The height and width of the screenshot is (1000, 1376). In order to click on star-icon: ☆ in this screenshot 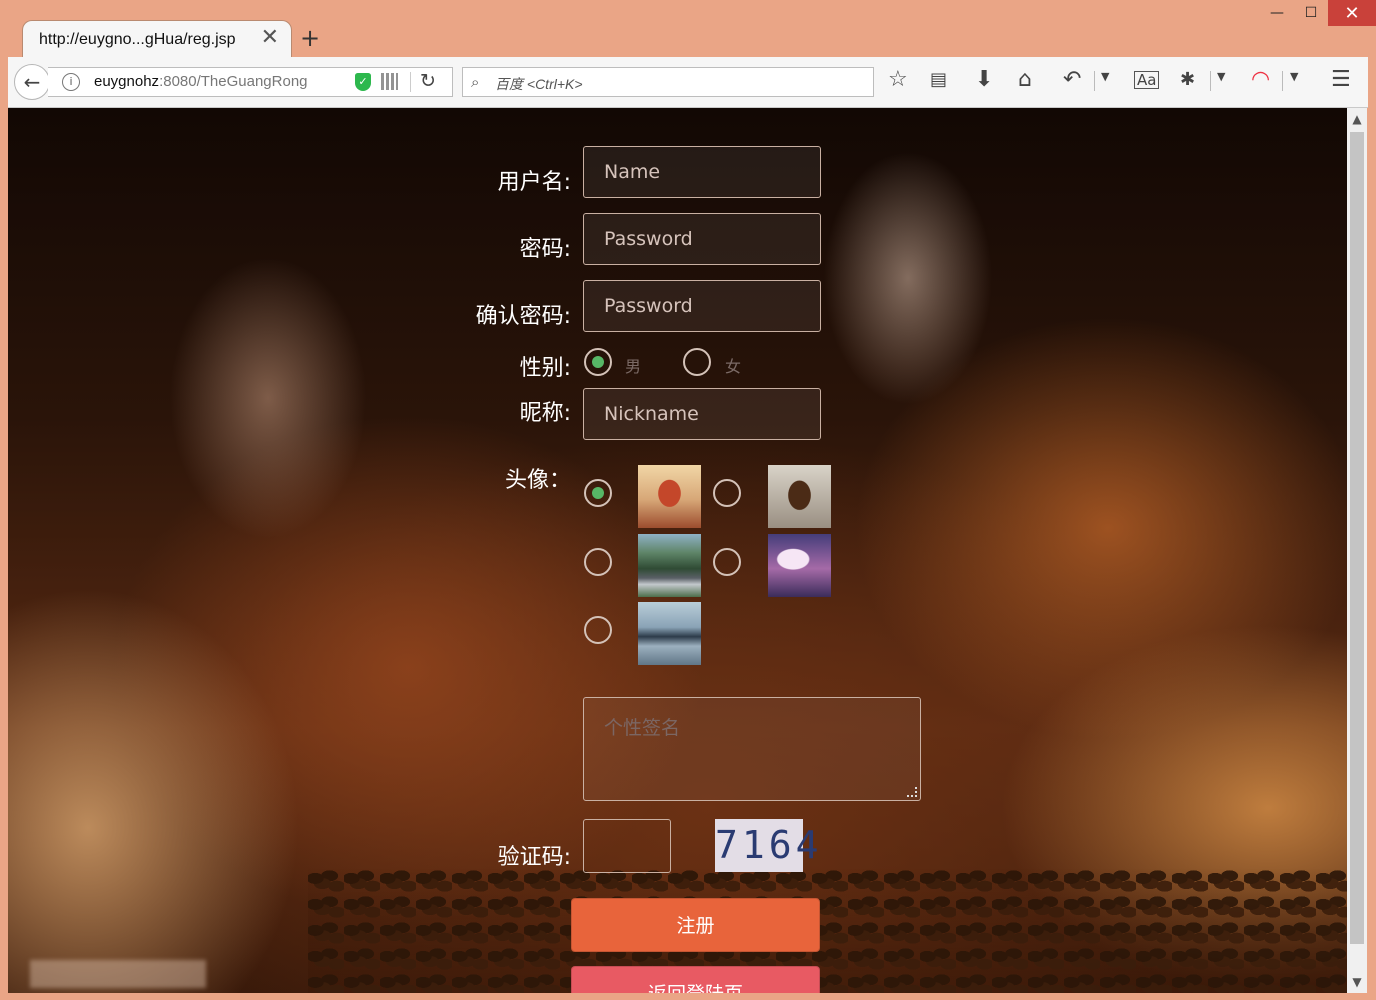, I will do `click(898, 80)`.